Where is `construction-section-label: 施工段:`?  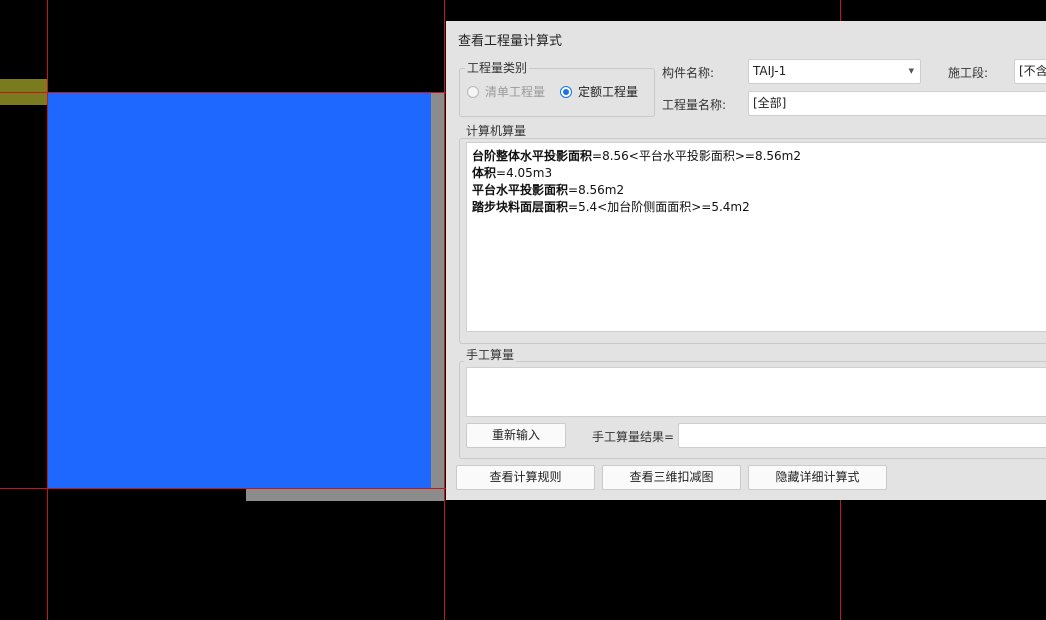 construction-section-label: 施工段: is located at coordinates (968, 73).